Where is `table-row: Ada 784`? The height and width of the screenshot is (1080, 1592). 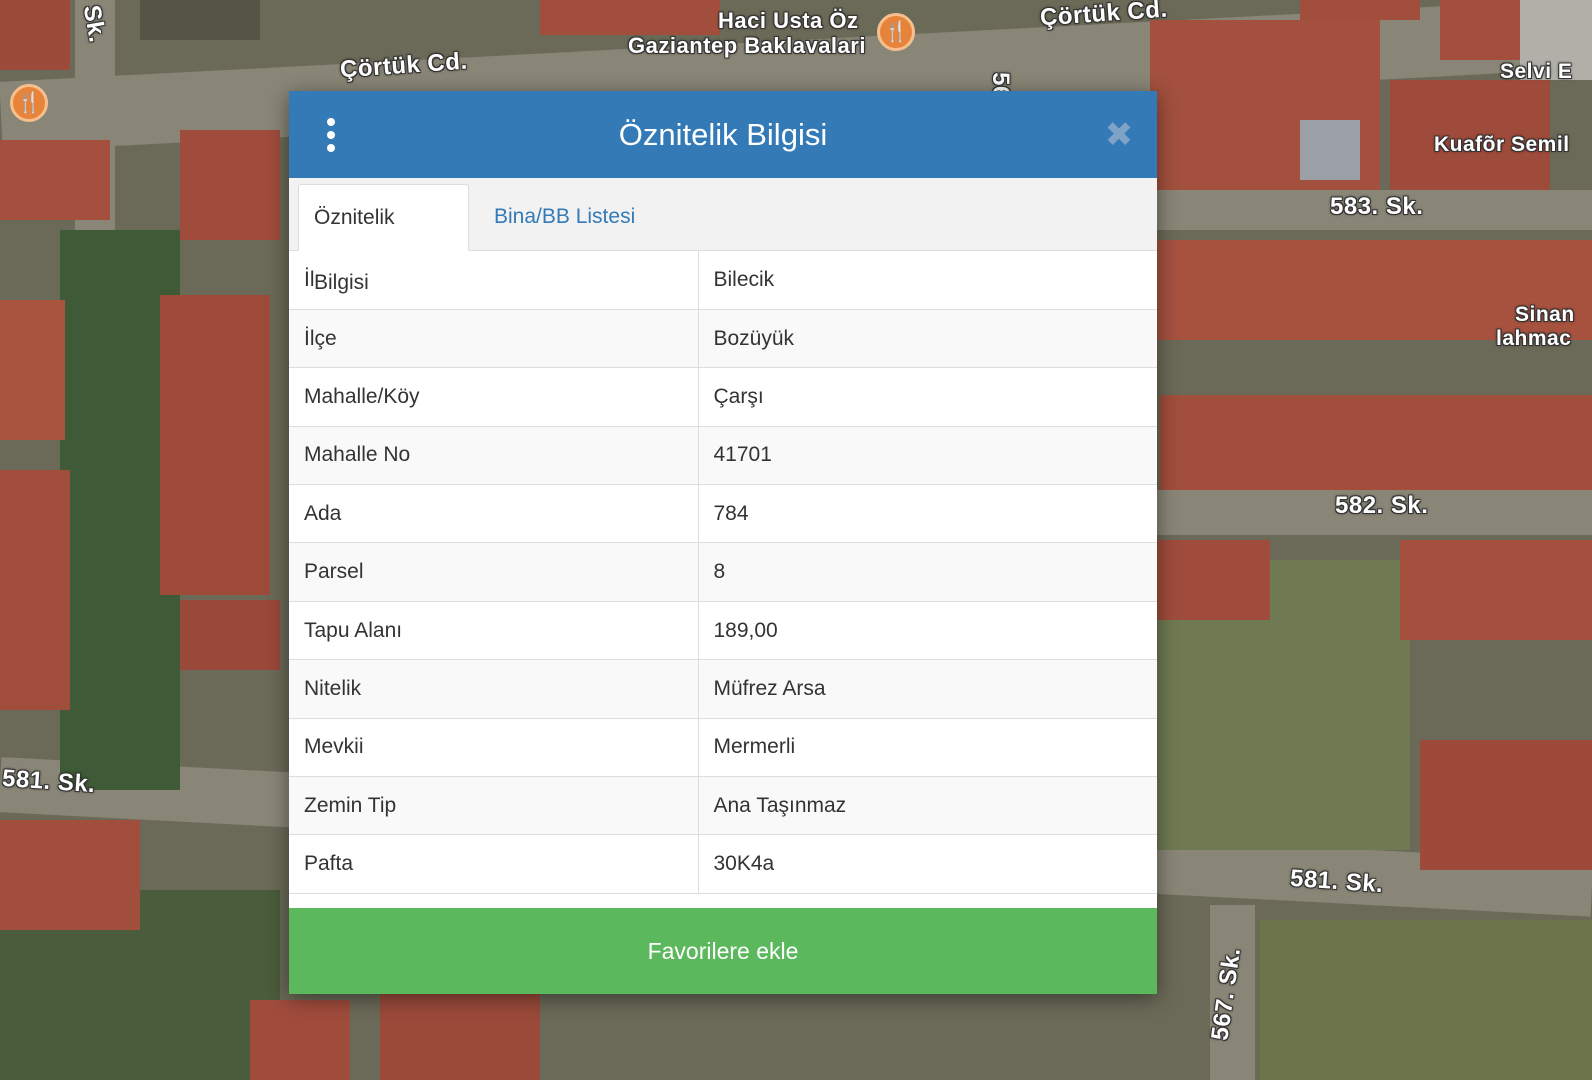 table-row: Ada 784 is located at coordinates (723, 514).